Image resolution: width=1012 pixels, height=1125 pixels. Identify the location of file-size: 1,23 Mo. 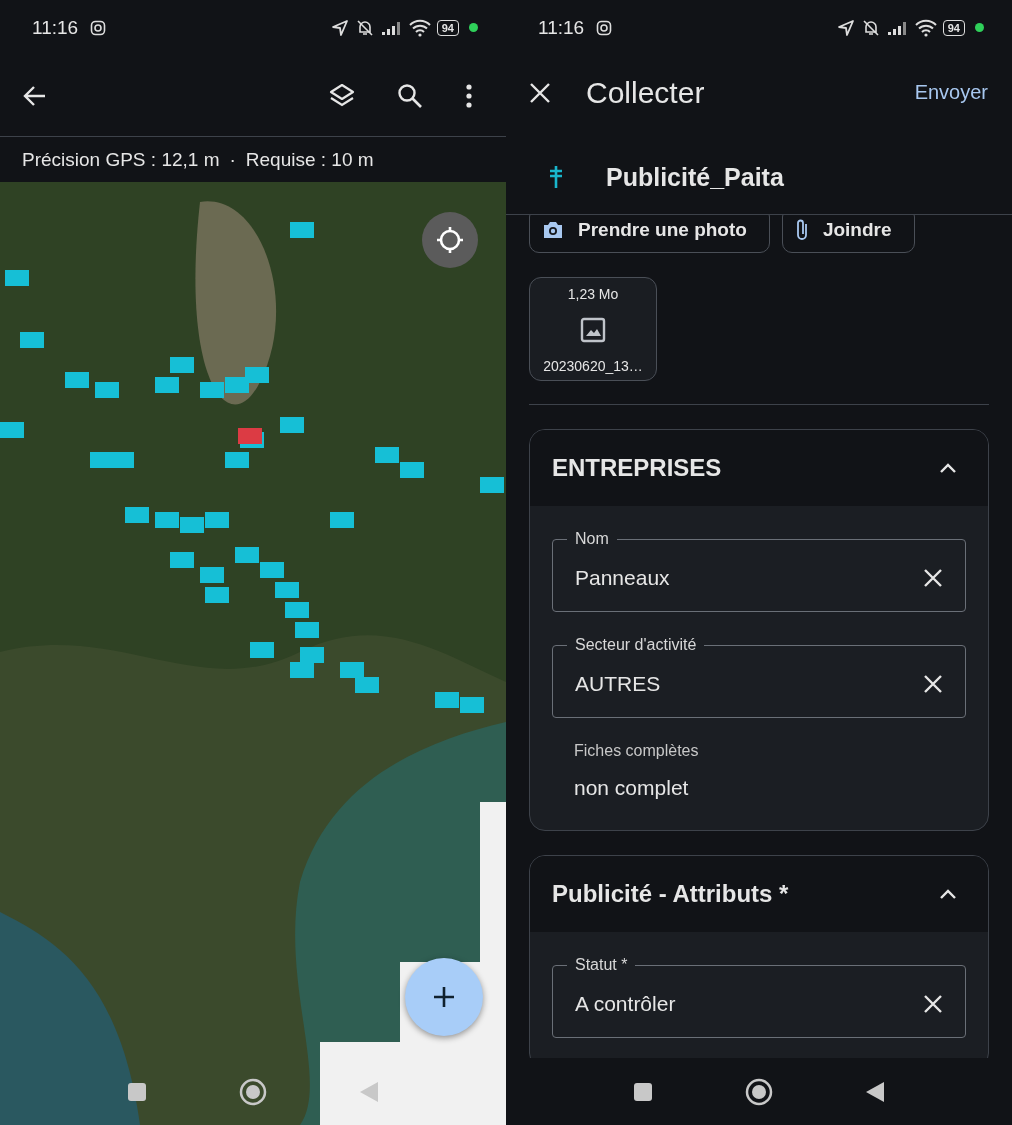
(593, 294).